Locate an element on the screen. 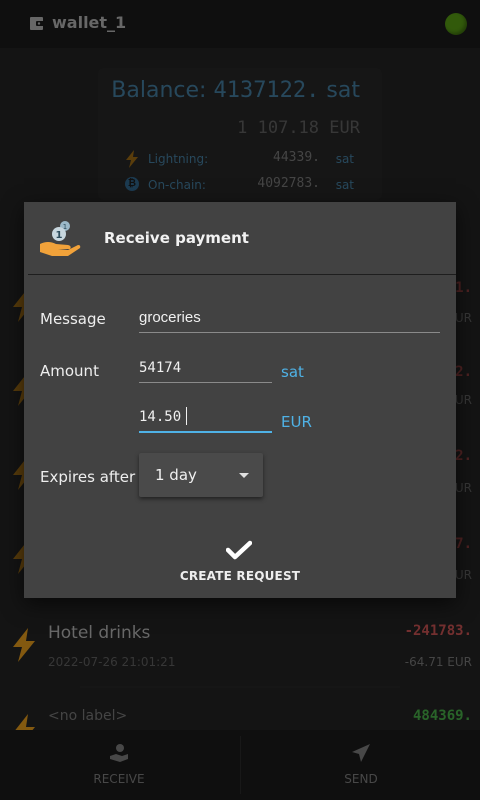  receive-payment-icon: 1 1 is located at coordinates (60, 238).